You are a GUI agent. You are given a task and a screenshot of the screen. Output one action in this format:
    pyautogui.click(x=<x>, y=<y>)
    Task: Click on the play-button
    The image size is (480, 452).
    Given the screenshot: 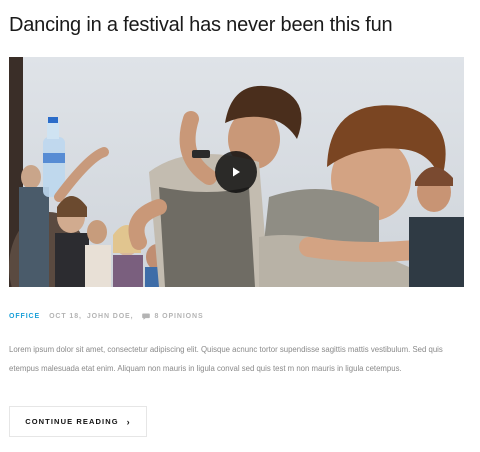 What is the action you would take?
    pyautogui.click(x=236, y=172)
    